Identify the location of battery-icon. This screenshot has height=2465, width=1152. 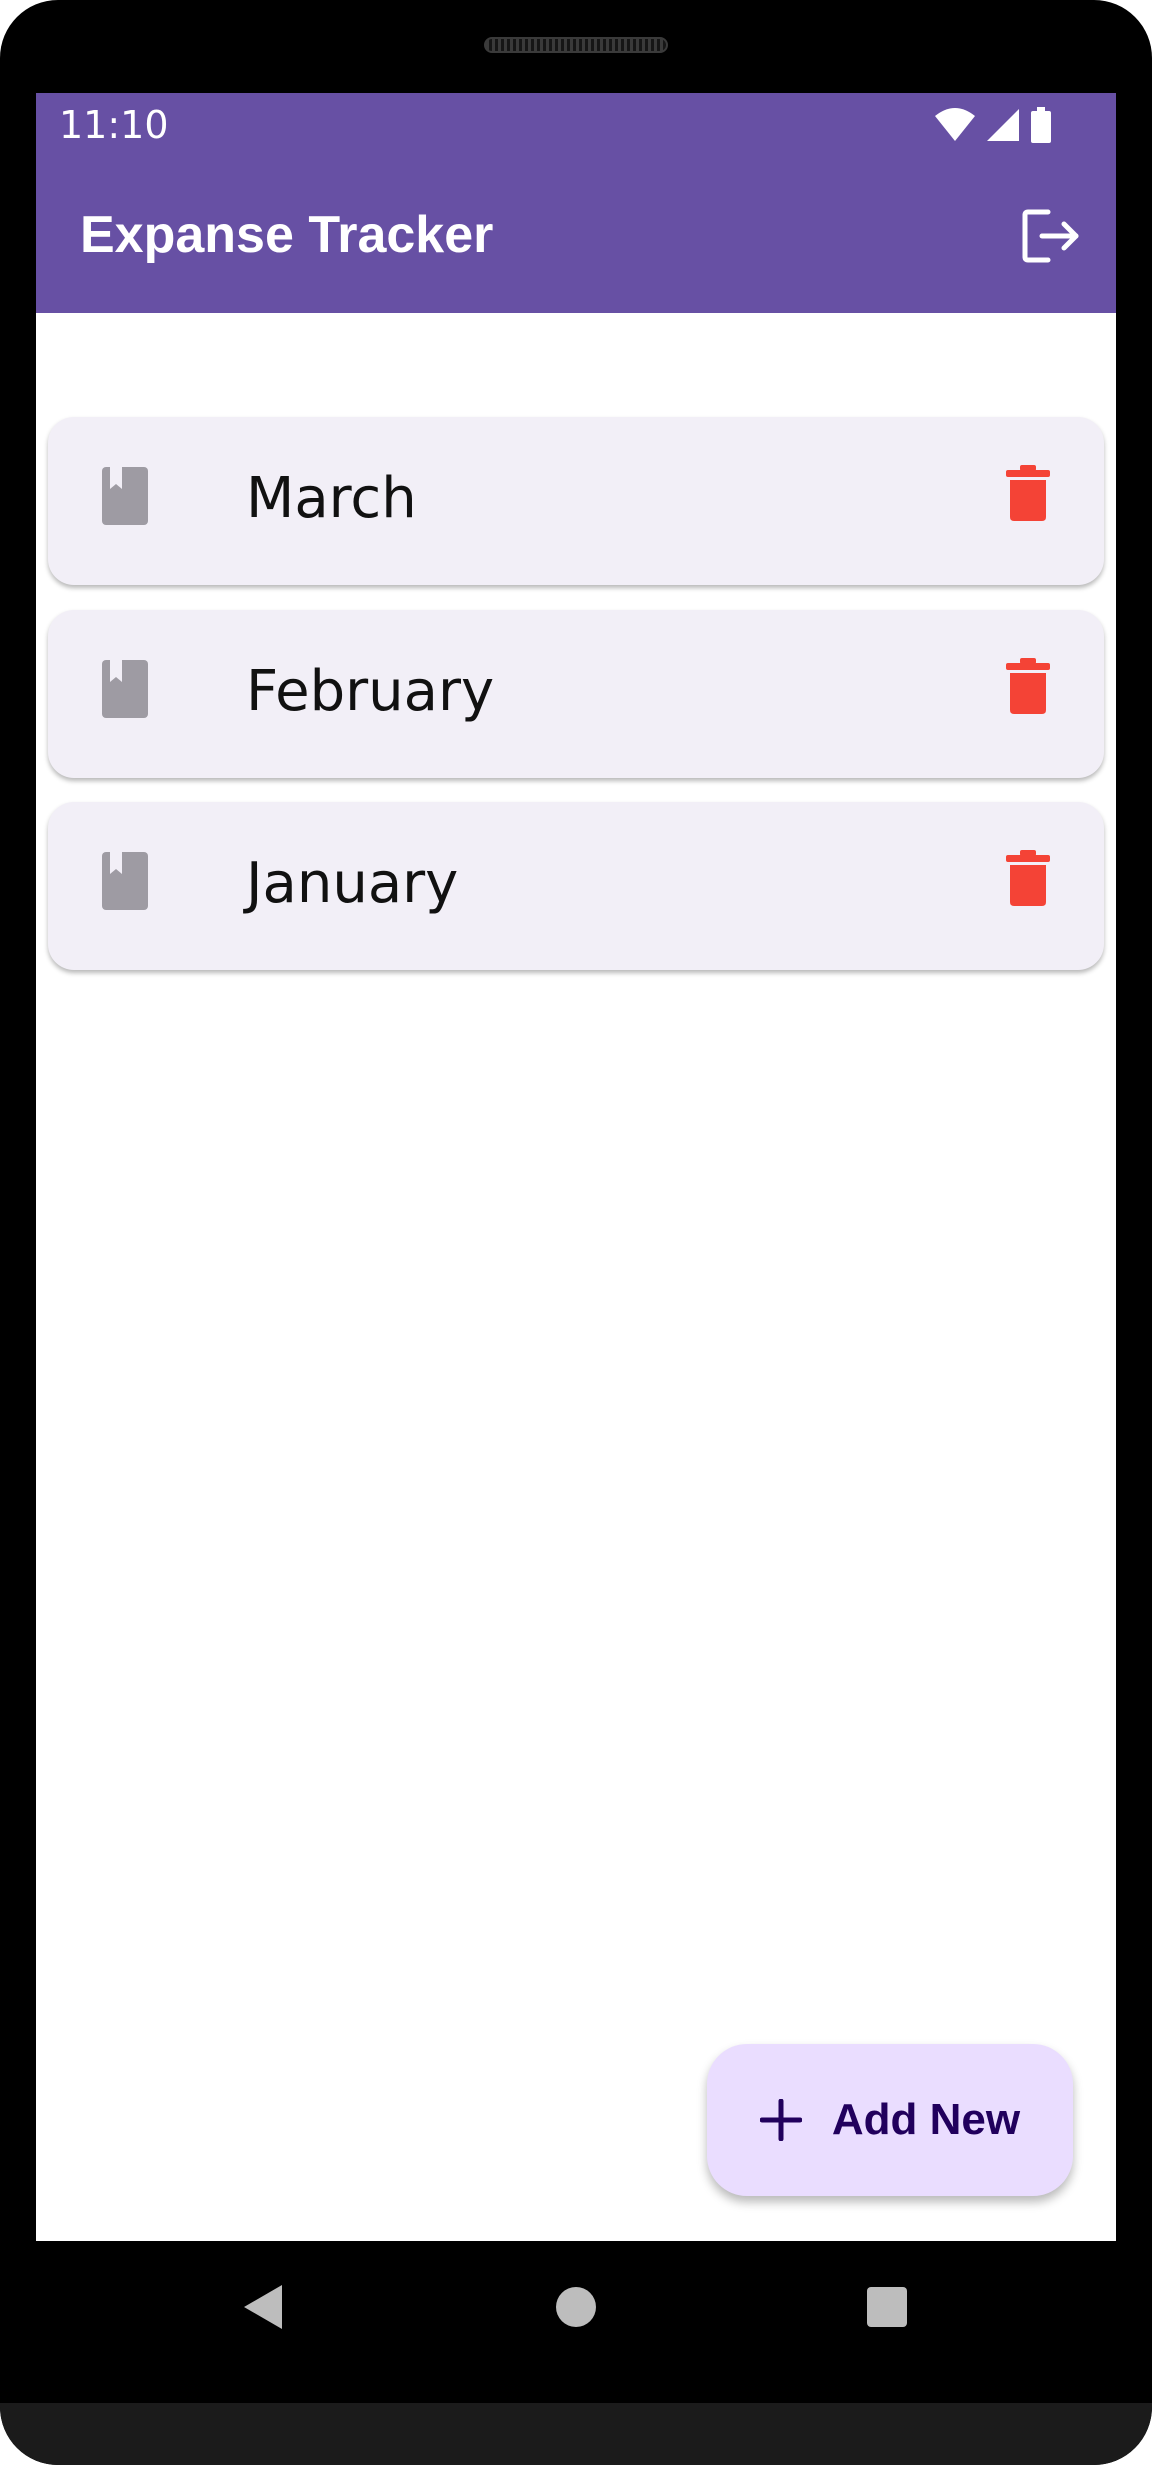
(1041, 125).